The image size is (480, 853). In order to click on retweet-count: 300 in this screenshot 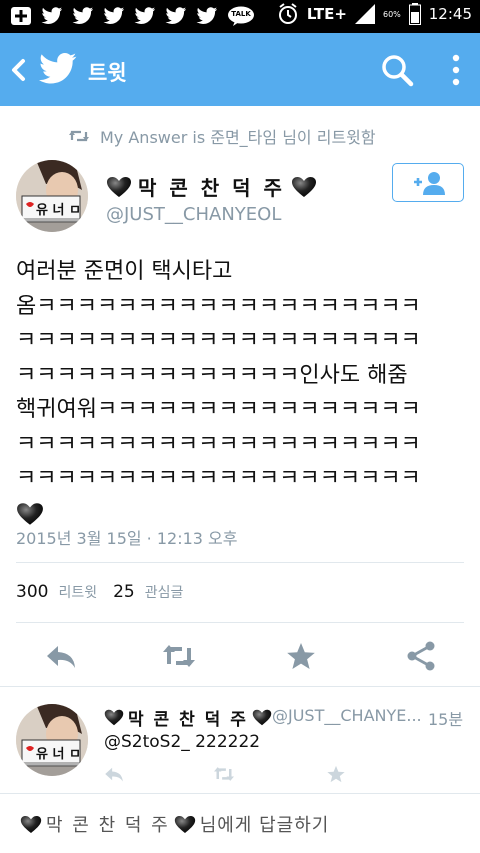, I will do `click(32, 592)`.